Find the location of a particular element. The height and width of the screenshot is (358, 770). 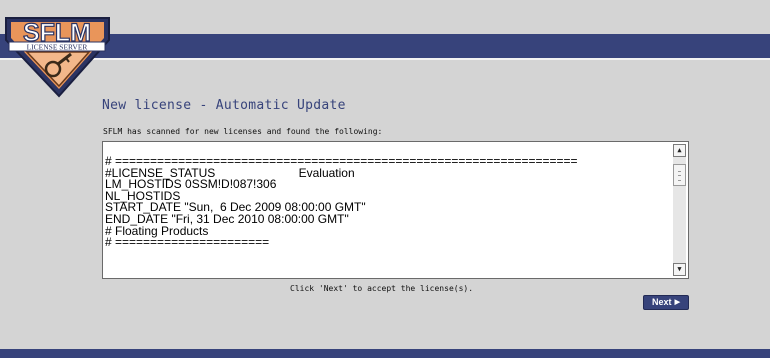

license-scrollbar: ▲ ▼ is located at coordinates (679, 210).